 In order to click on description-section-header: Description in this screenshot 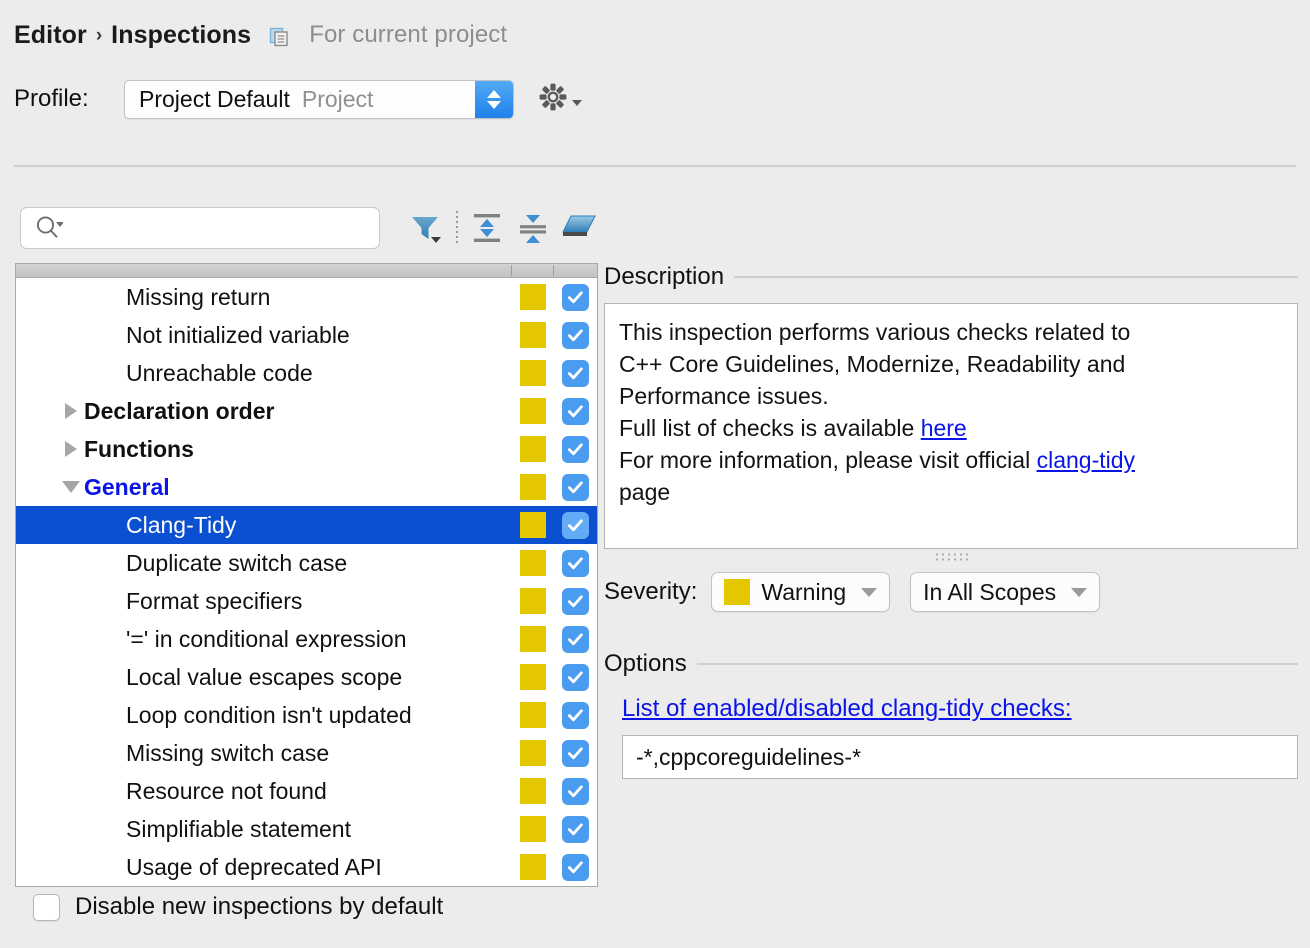, I will do `click(951, 277)`.